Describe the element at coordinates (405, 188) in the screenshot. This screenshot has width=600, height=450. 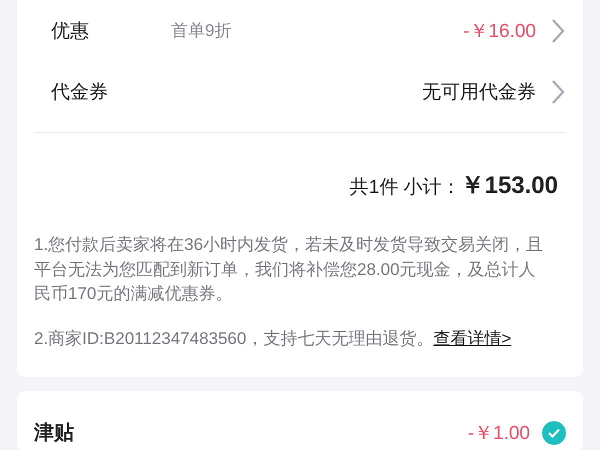
I see `item-count: 共1件 小计：` at that location.